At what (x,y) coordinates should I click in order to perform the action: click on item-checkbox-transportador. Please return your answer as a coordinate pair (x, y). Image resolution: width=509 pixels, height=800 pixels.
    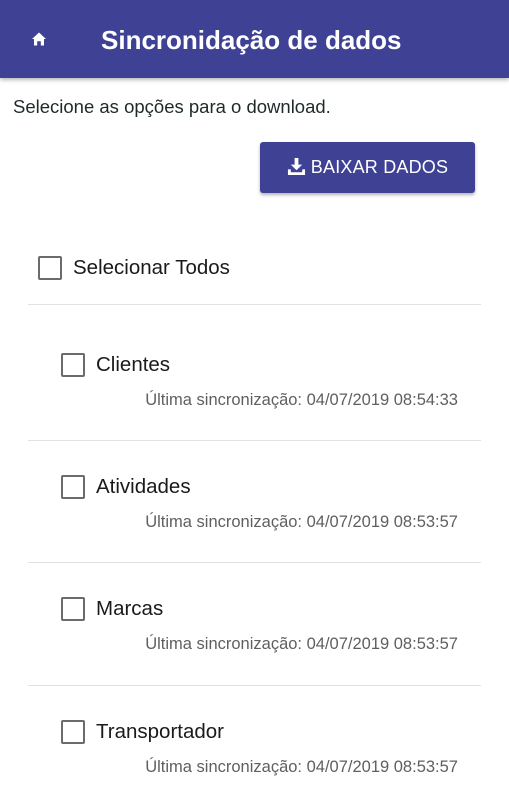
    Looking at the image, I should click on (73, 732).